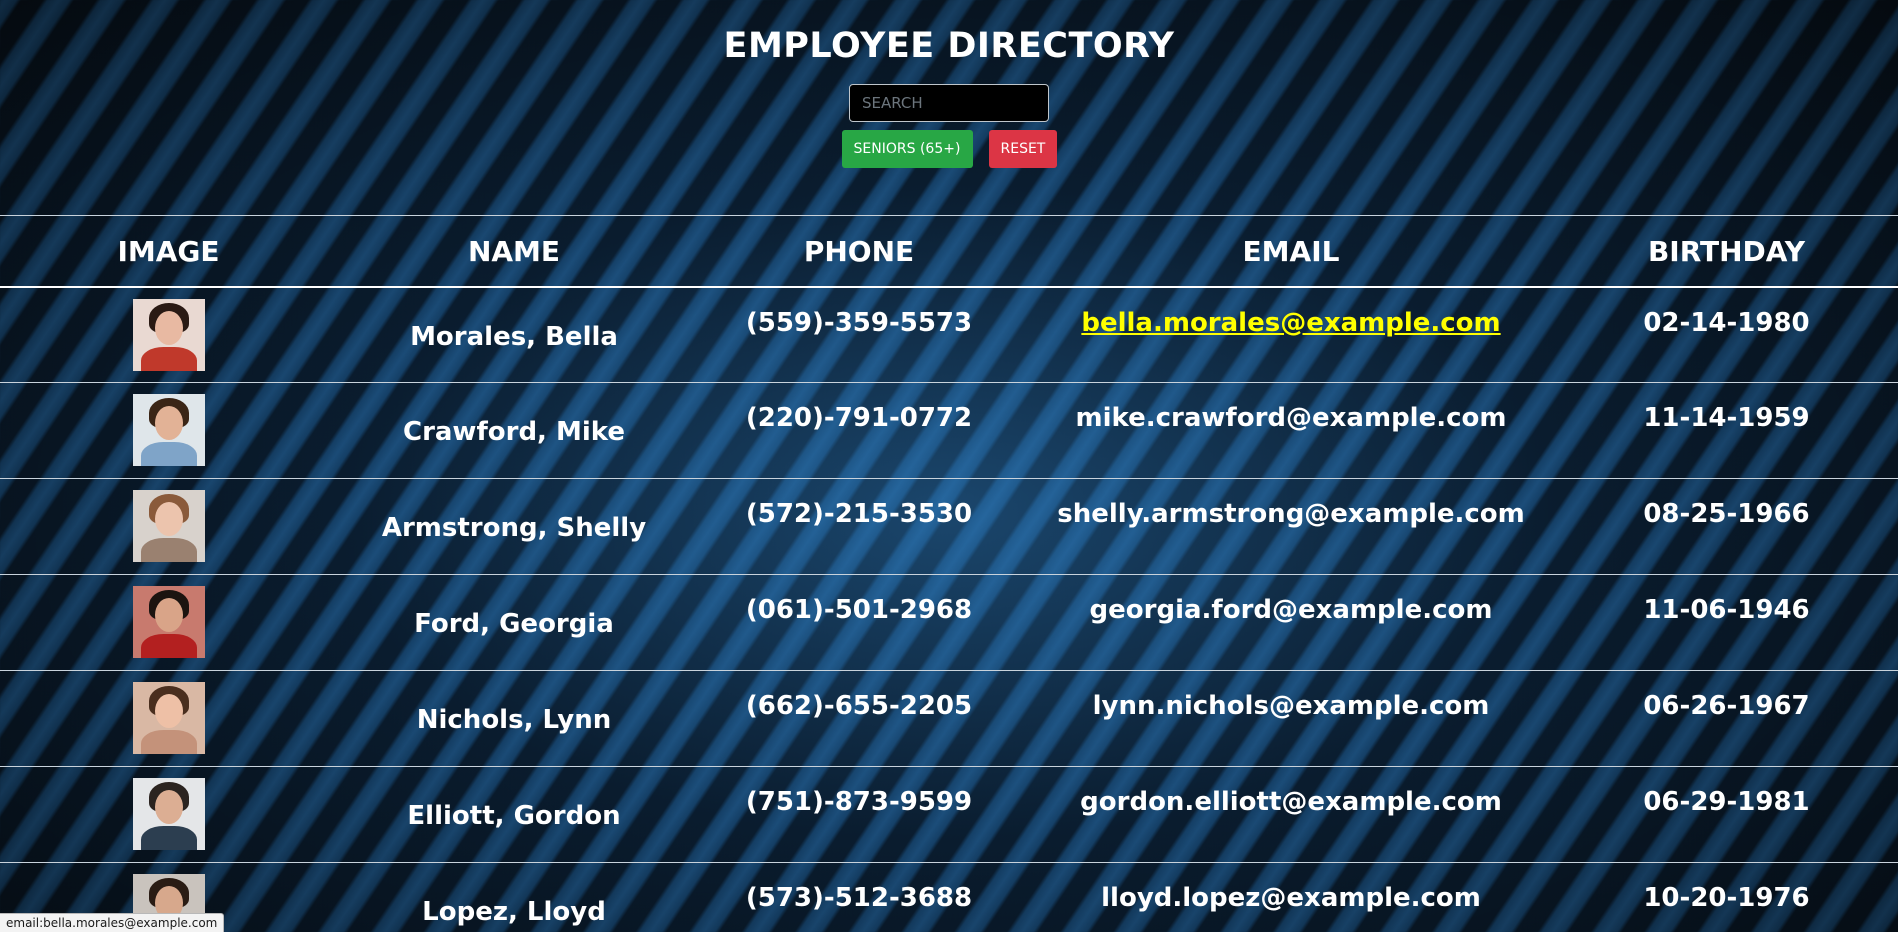 The height and width of the screenshot is (932, 1898). Describe the element at coordinates (1291, 514) in the screenshot. I see `email-link: shelly.armstrong@example.com` at that location.